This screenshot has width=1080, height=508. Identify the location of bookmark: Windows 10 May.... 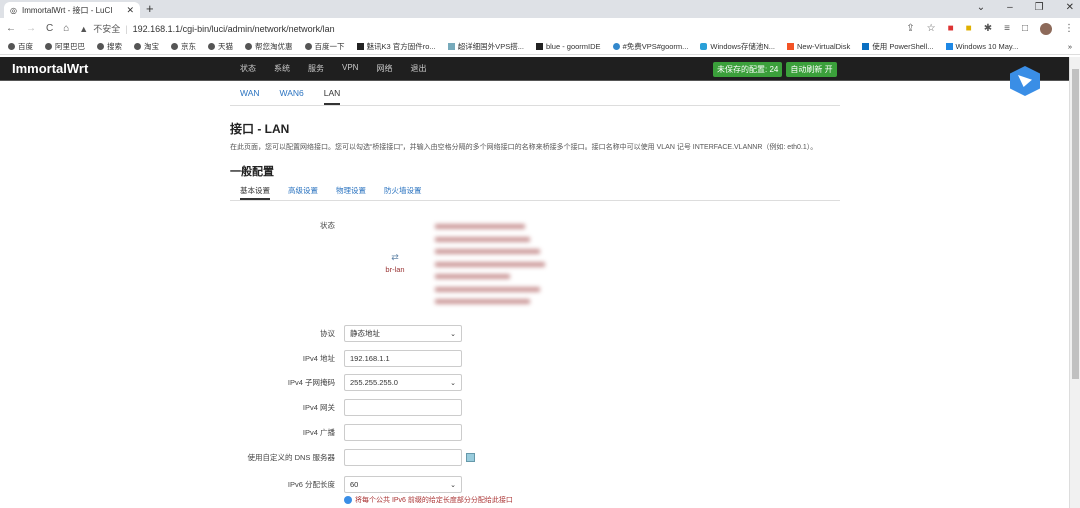
(981, 46).